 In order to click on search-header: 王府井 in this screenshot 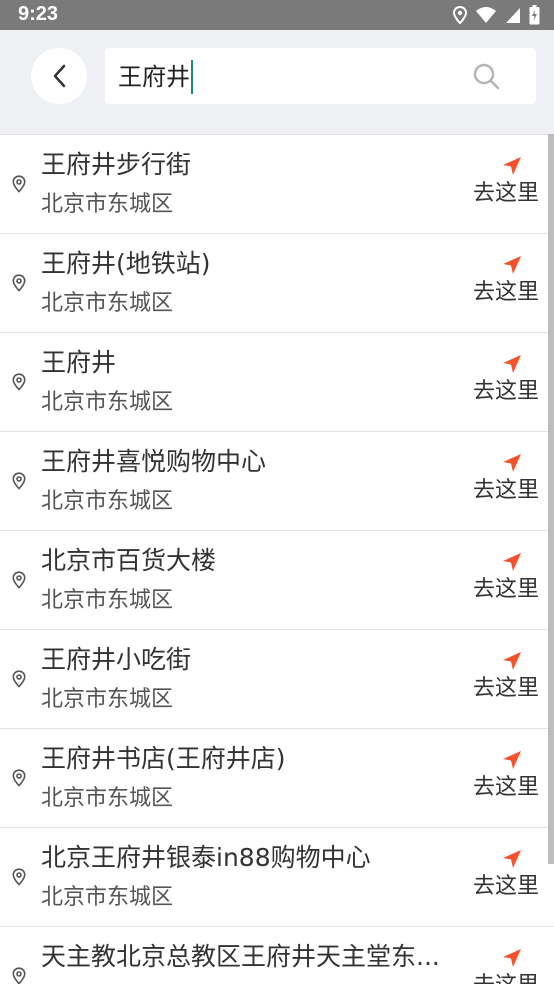, I will do `click(277, 82)`.